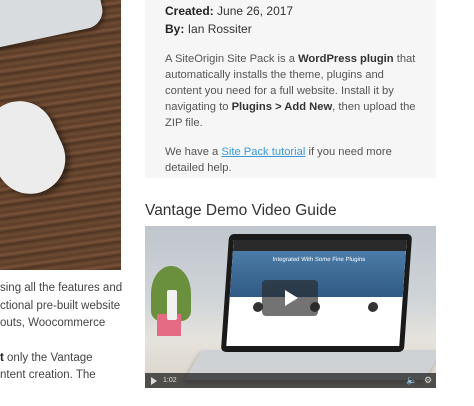 Image resolution: width=474 pixels, height=406 pixels. Describe the element at coordinates (193, 152) in the screenshot. I see `text-fragment: We have a` at that location.